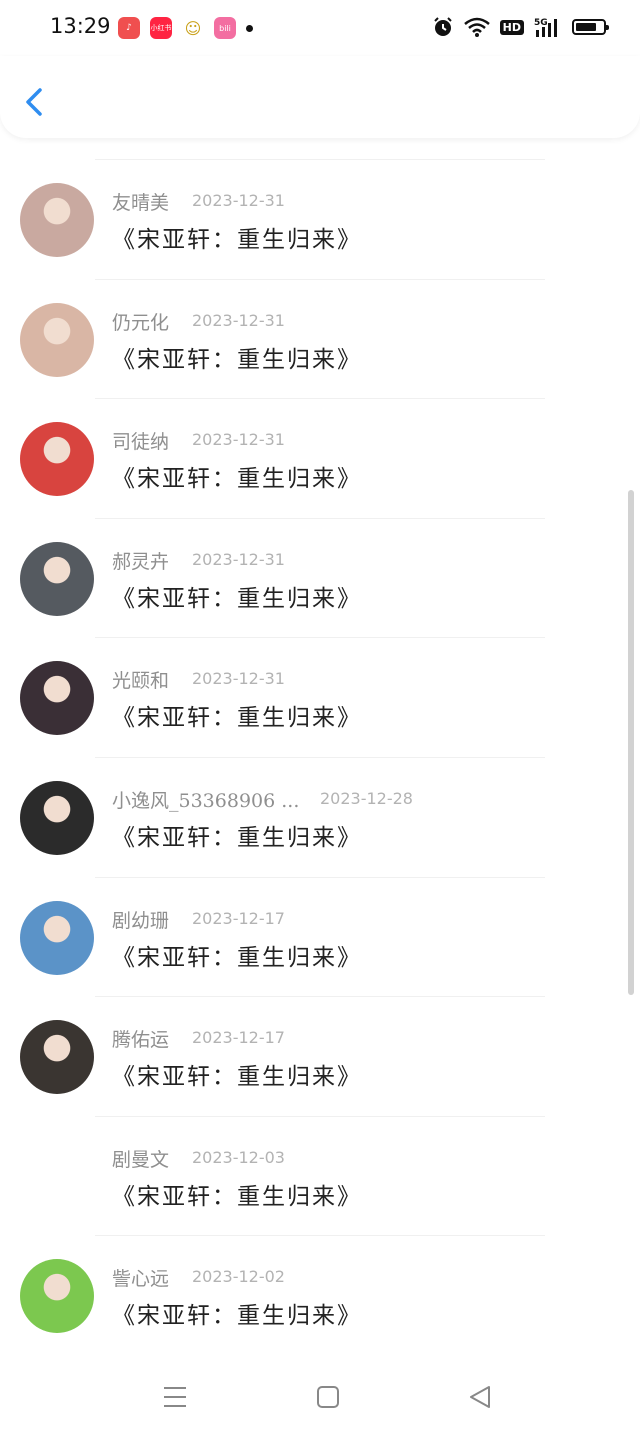  Describe the element at coordinates (140, 560) in the screenshot. I see `user-name: 郝灵卉` at that location.